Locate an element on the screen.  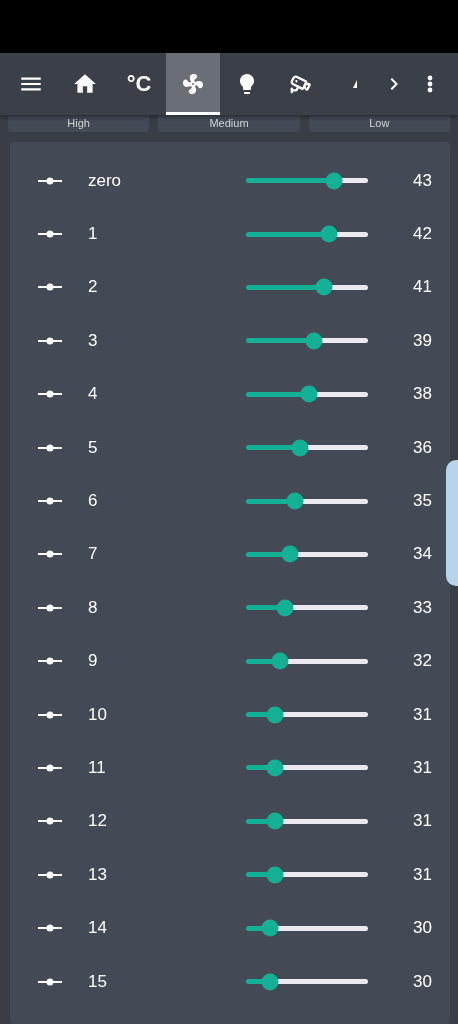
slider-label: 15 is located at coordinates (98, 981).